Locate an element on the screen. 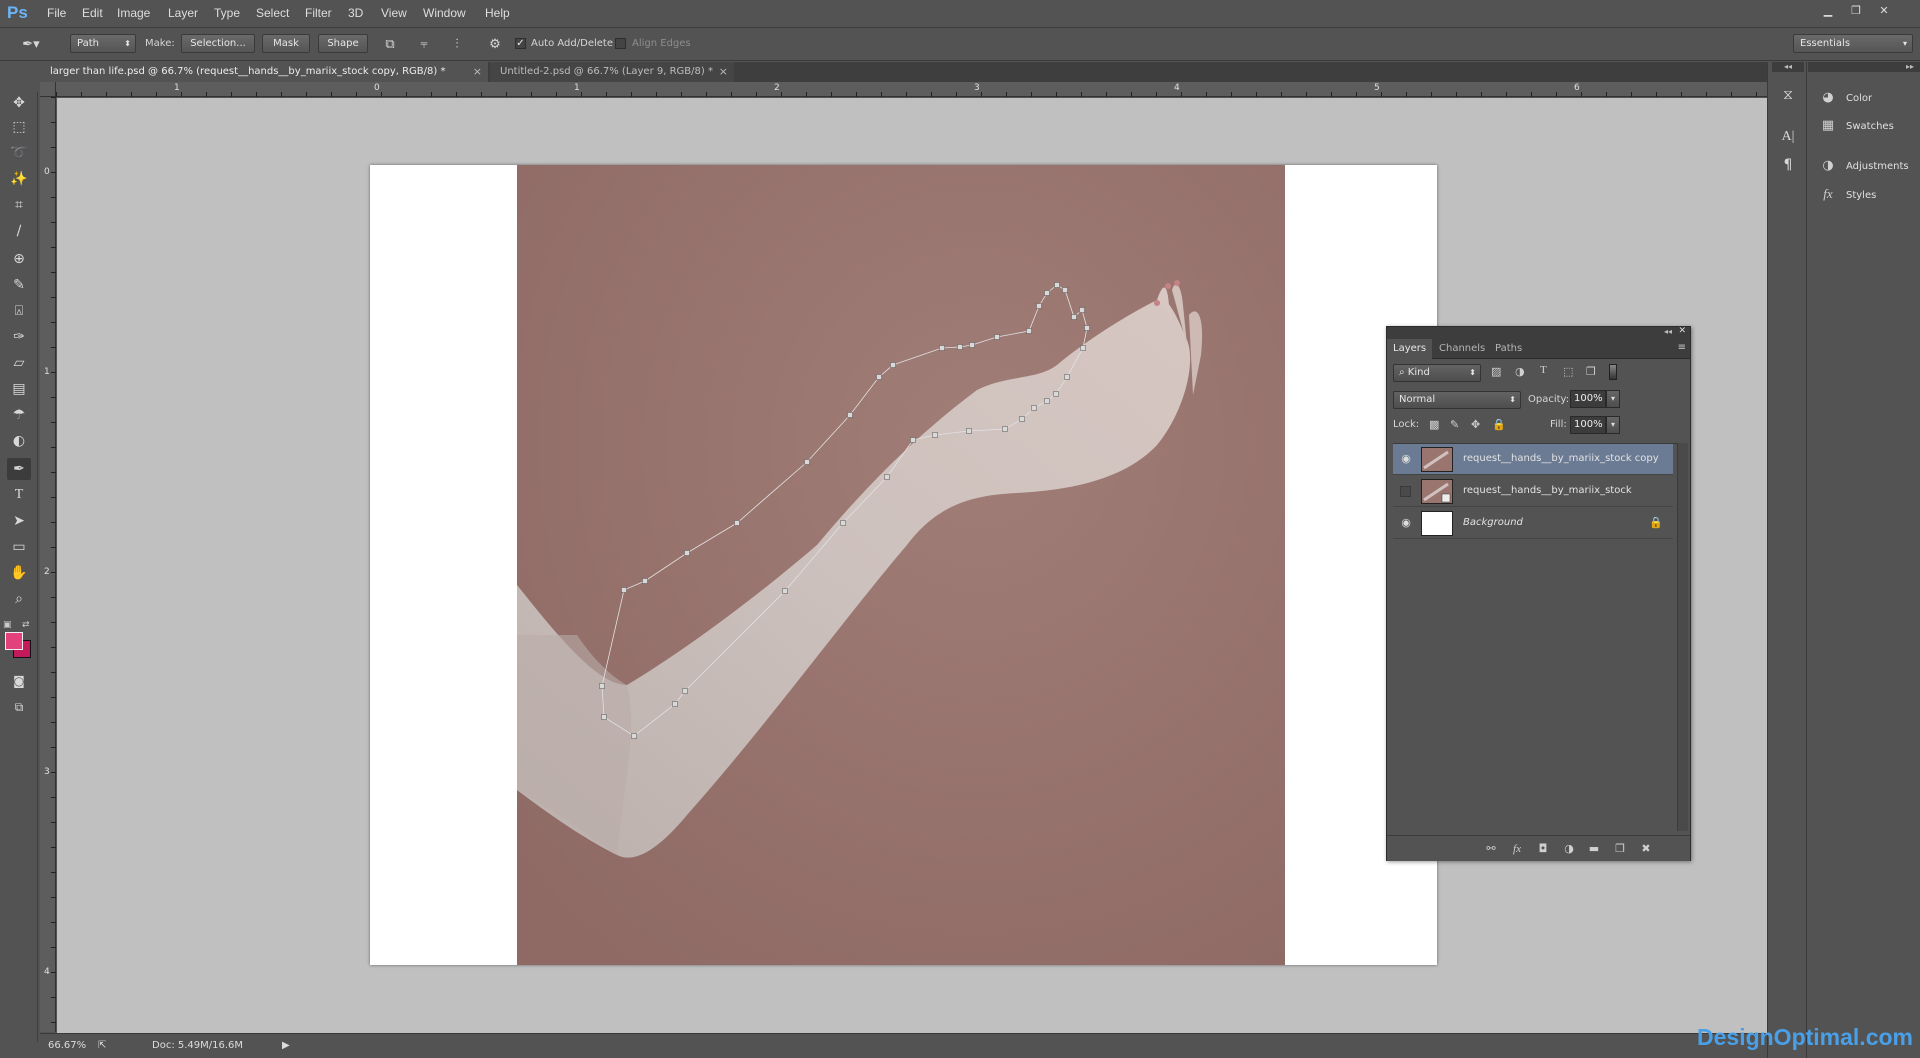  adjustment-layer-icon: ◑ is located at coordinates (1569, 849).